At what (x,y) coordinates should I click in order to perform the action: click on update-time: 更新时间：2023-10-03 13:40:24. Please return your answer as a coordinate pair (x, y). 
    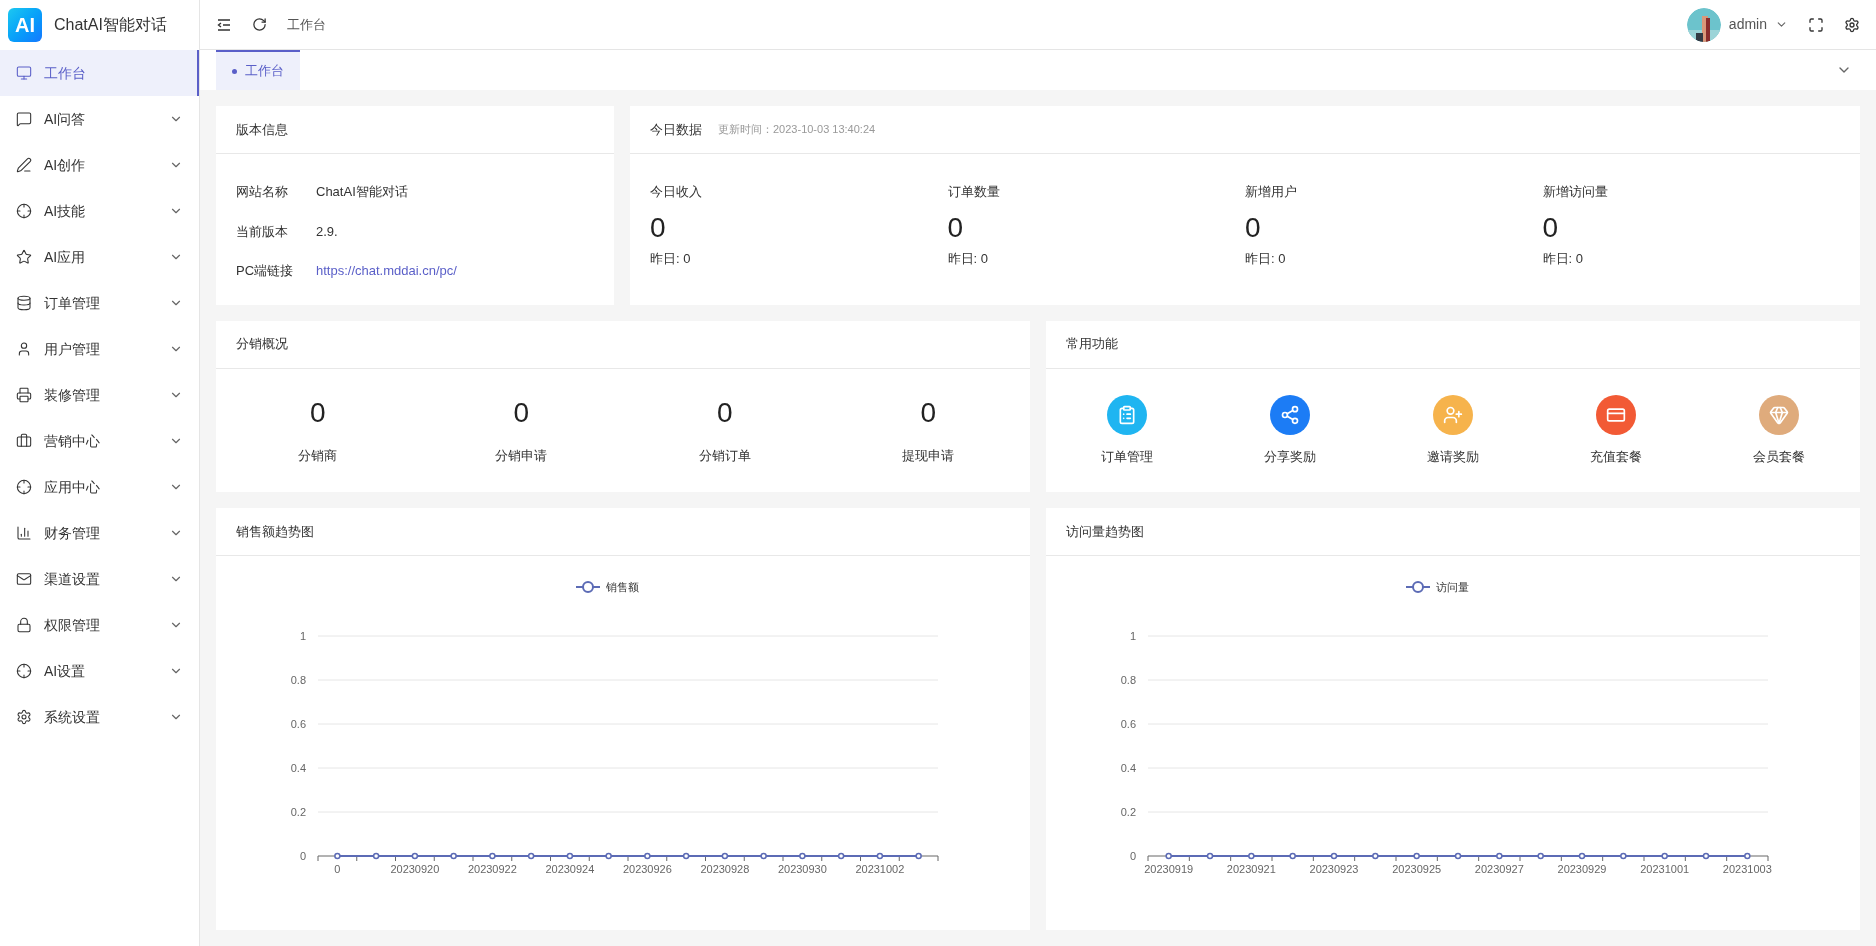
    Looking at the image, I should click on (797, 130).